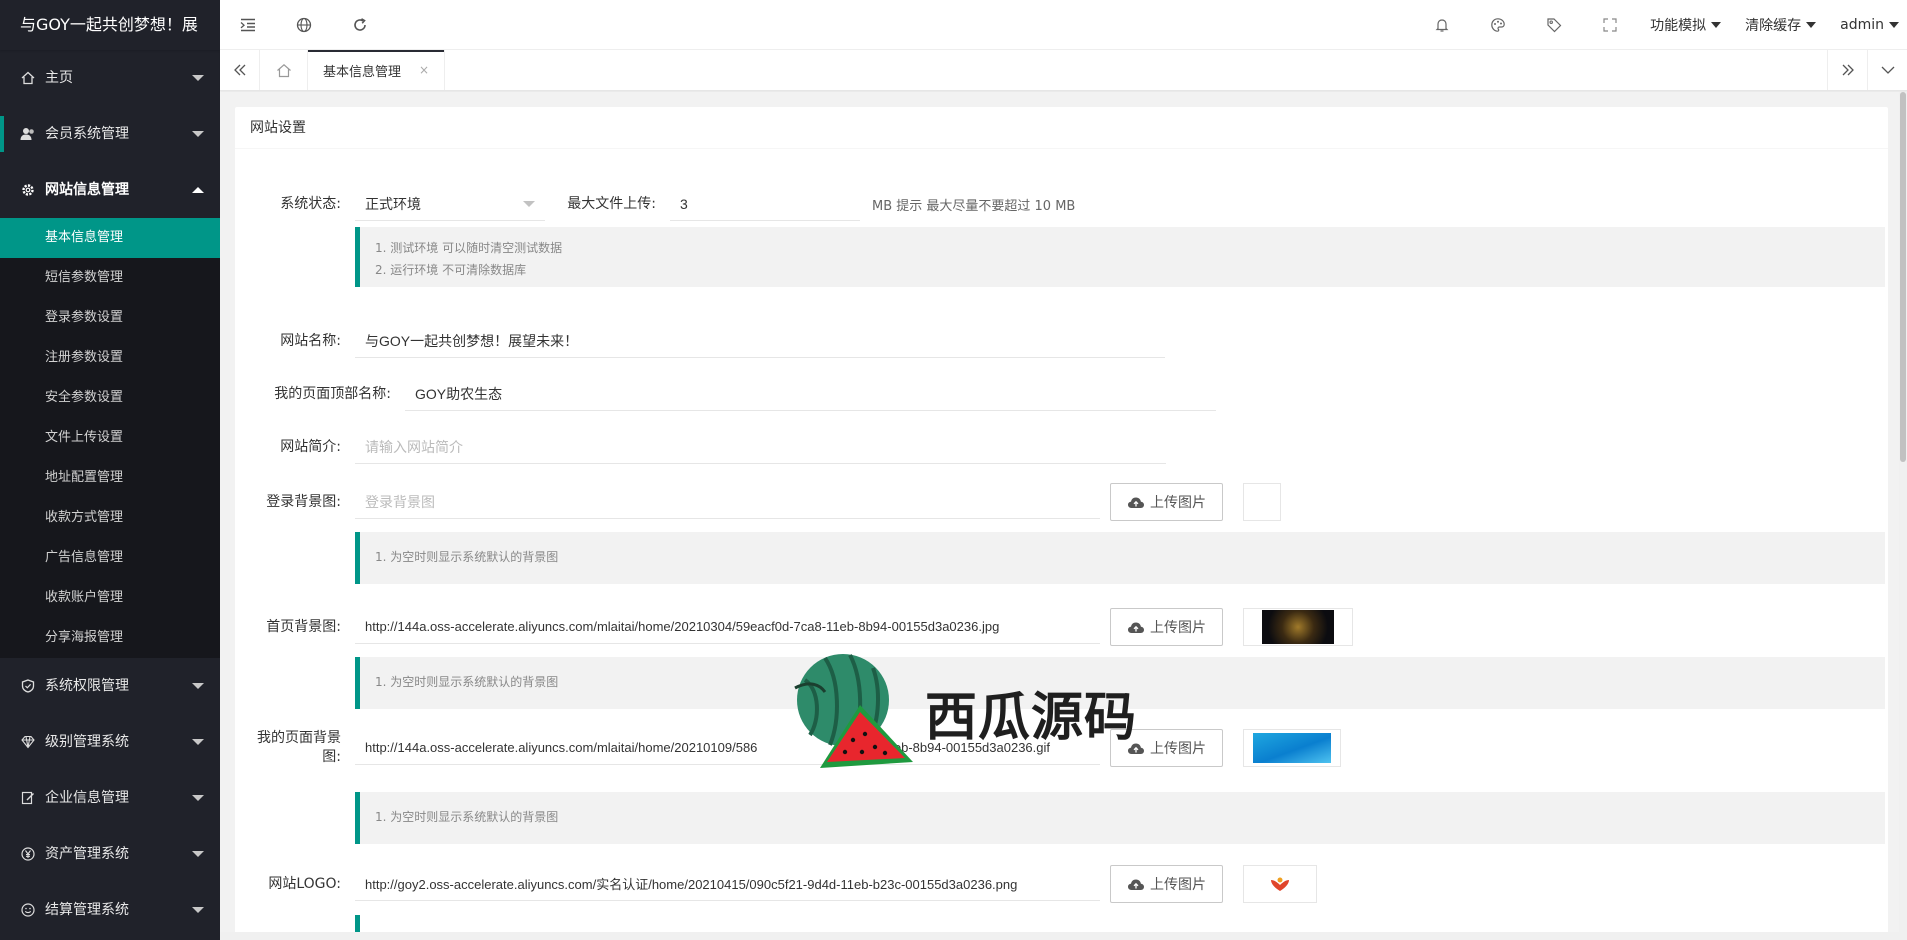 This screenshot has height=940, width=1907. What do you see at coordinates (974, 206) in the screenshot?
I see `maxfile-hint: MB 提示 最大尽量不要超过 10 MB` at bounding box center [974, 206].